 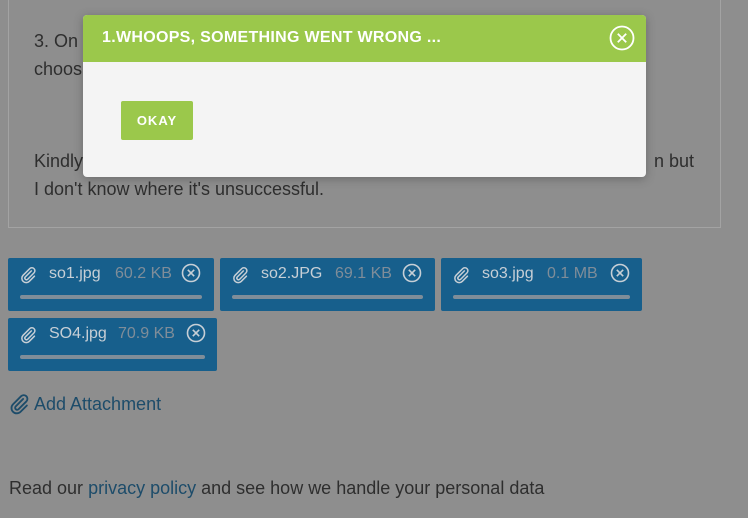 What do you see at coordinates (49, 488) in the screenshot?
I see `privacy-prefix: Read our` at bounding box center [49, 488].